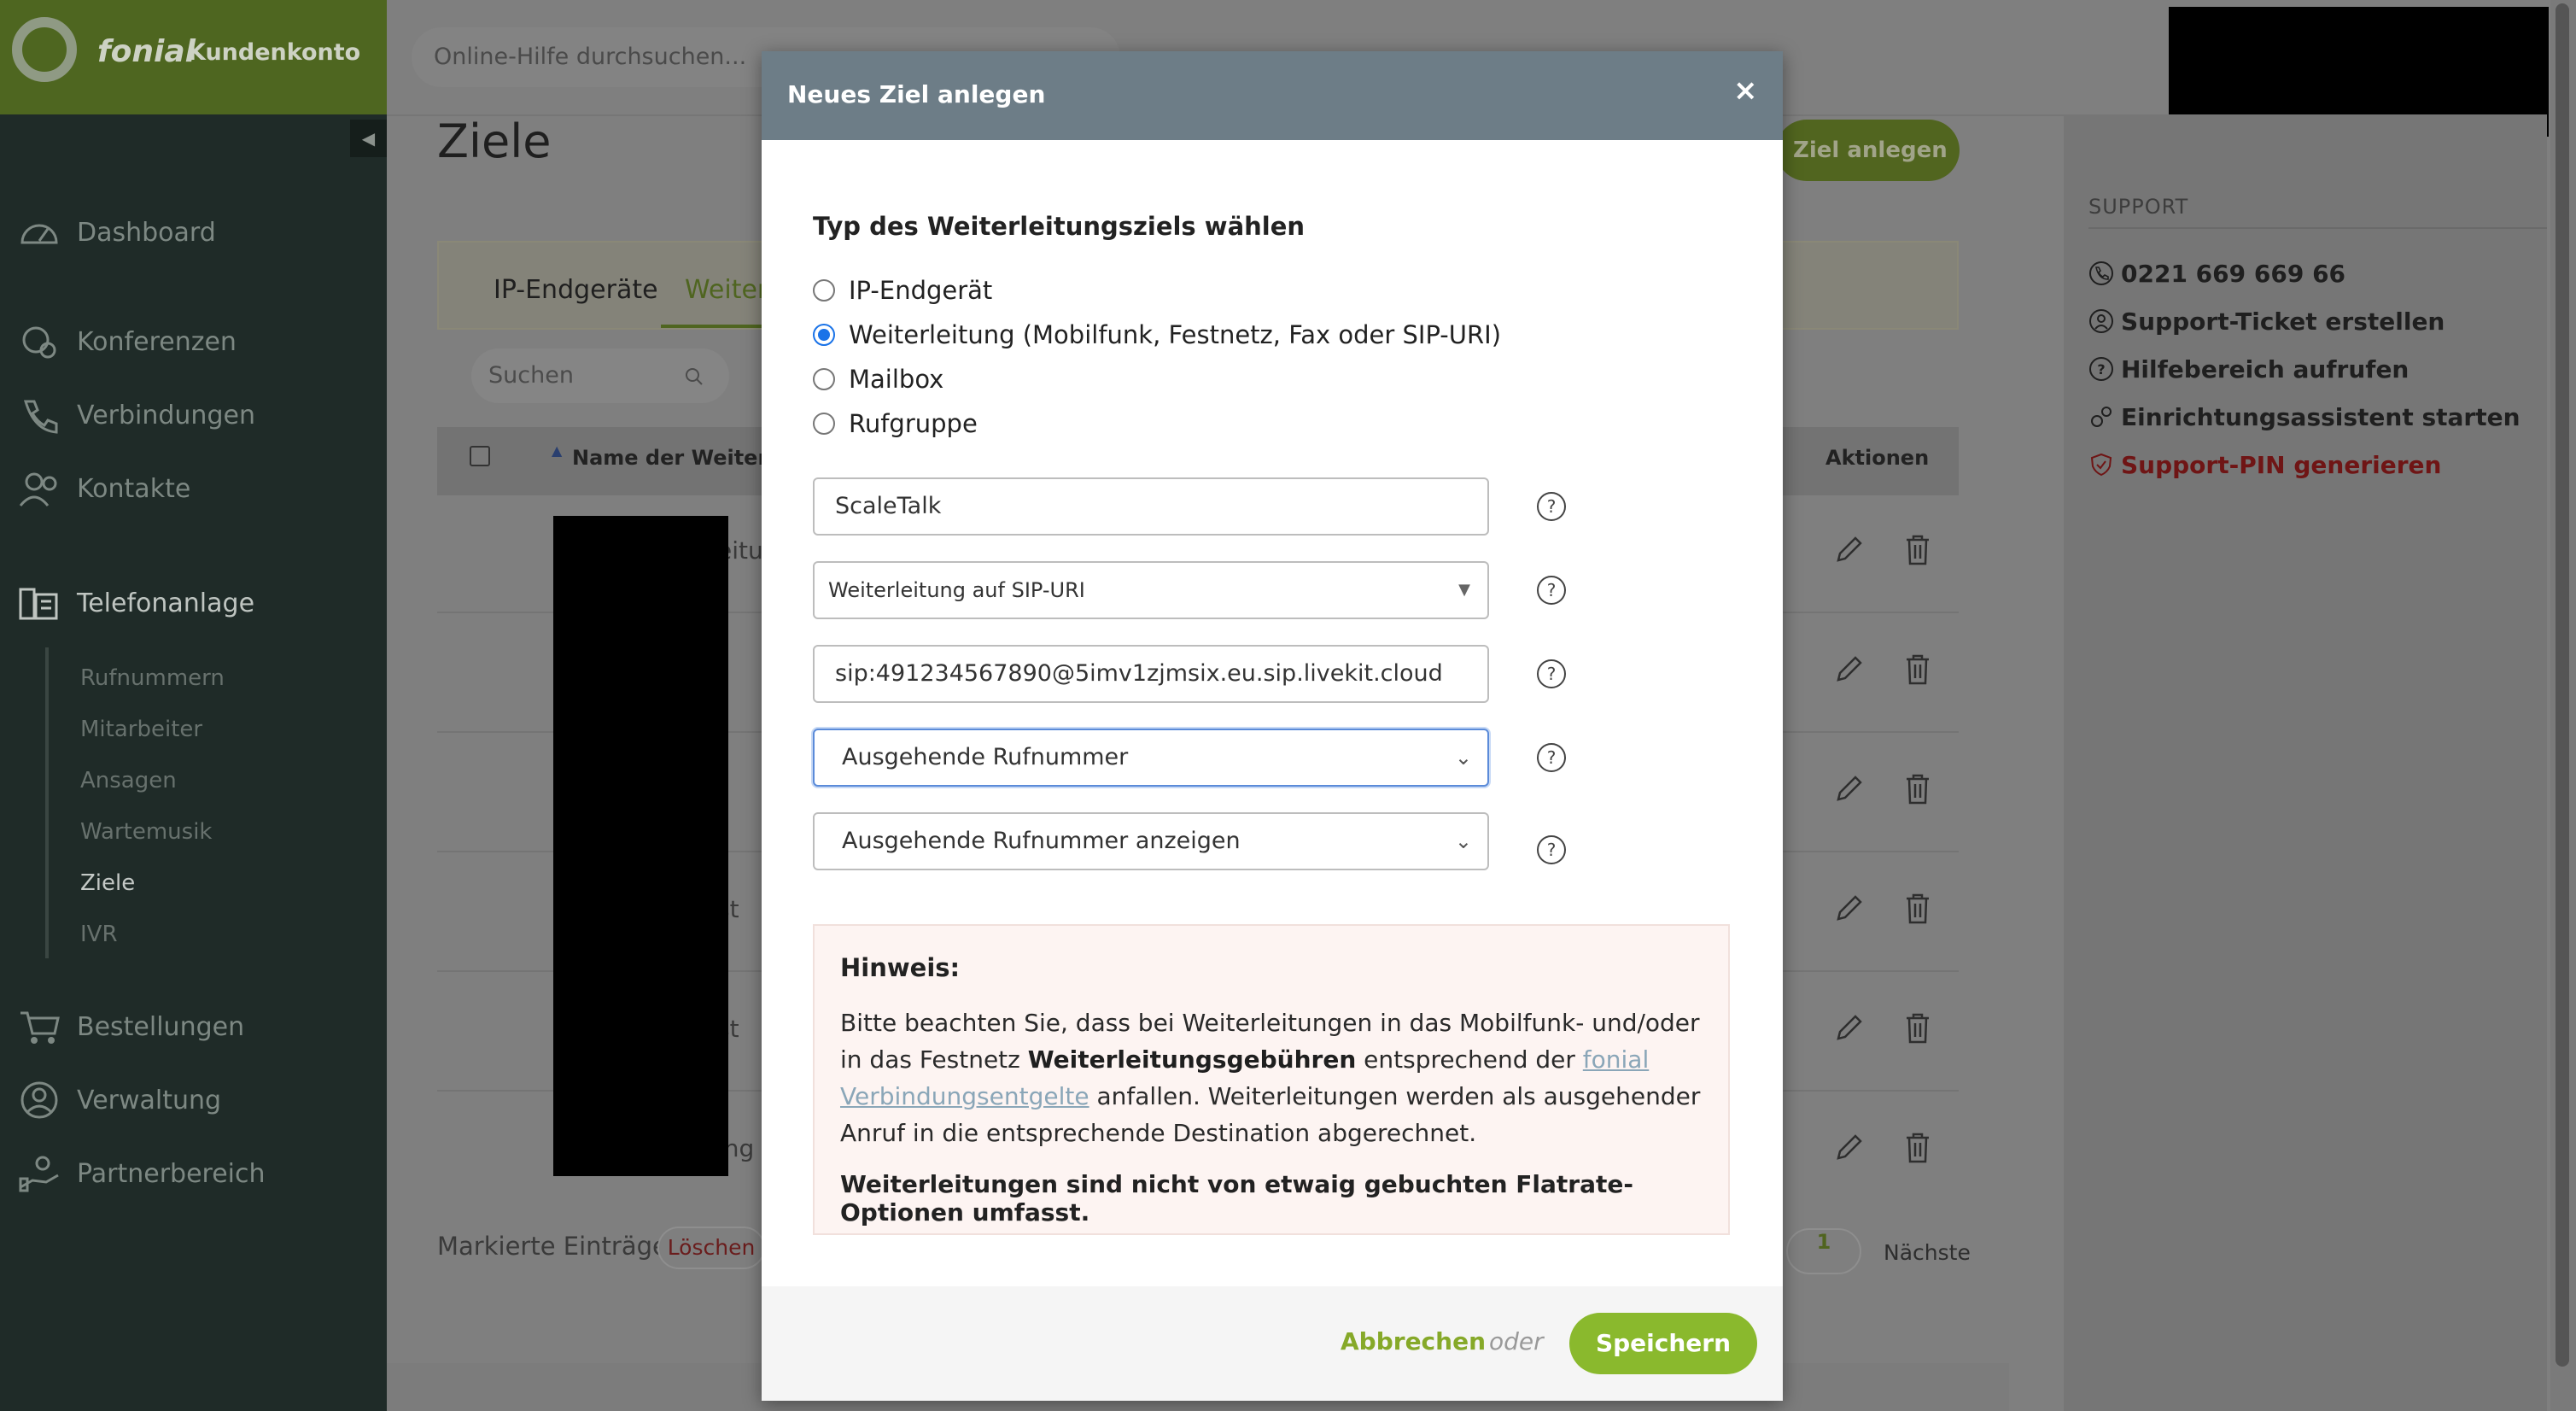 The image size is (2576, 1411). I want to click on partner-icon, so click(39, 1173).